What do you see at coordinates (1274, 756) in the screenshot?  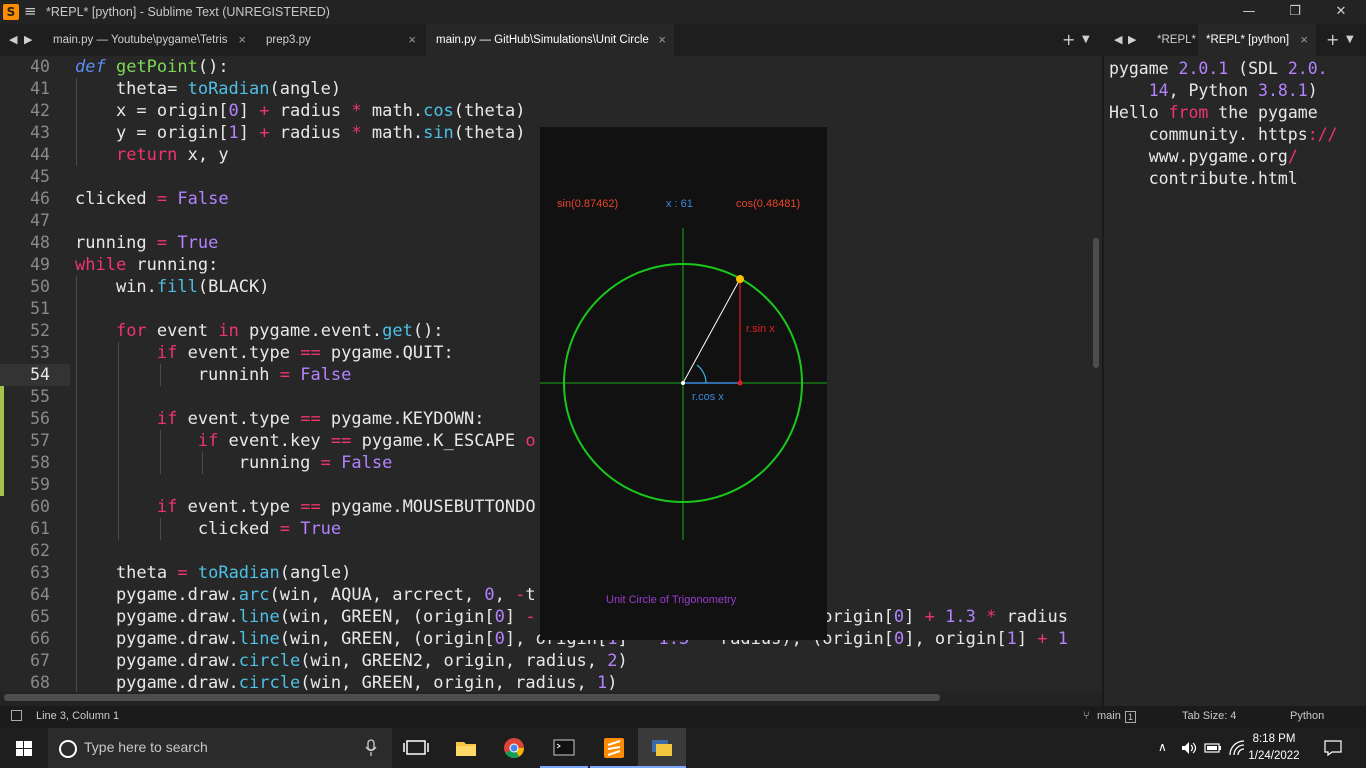 I see `clock-date: 1/24/2022` at bounding box center [1274, 756].